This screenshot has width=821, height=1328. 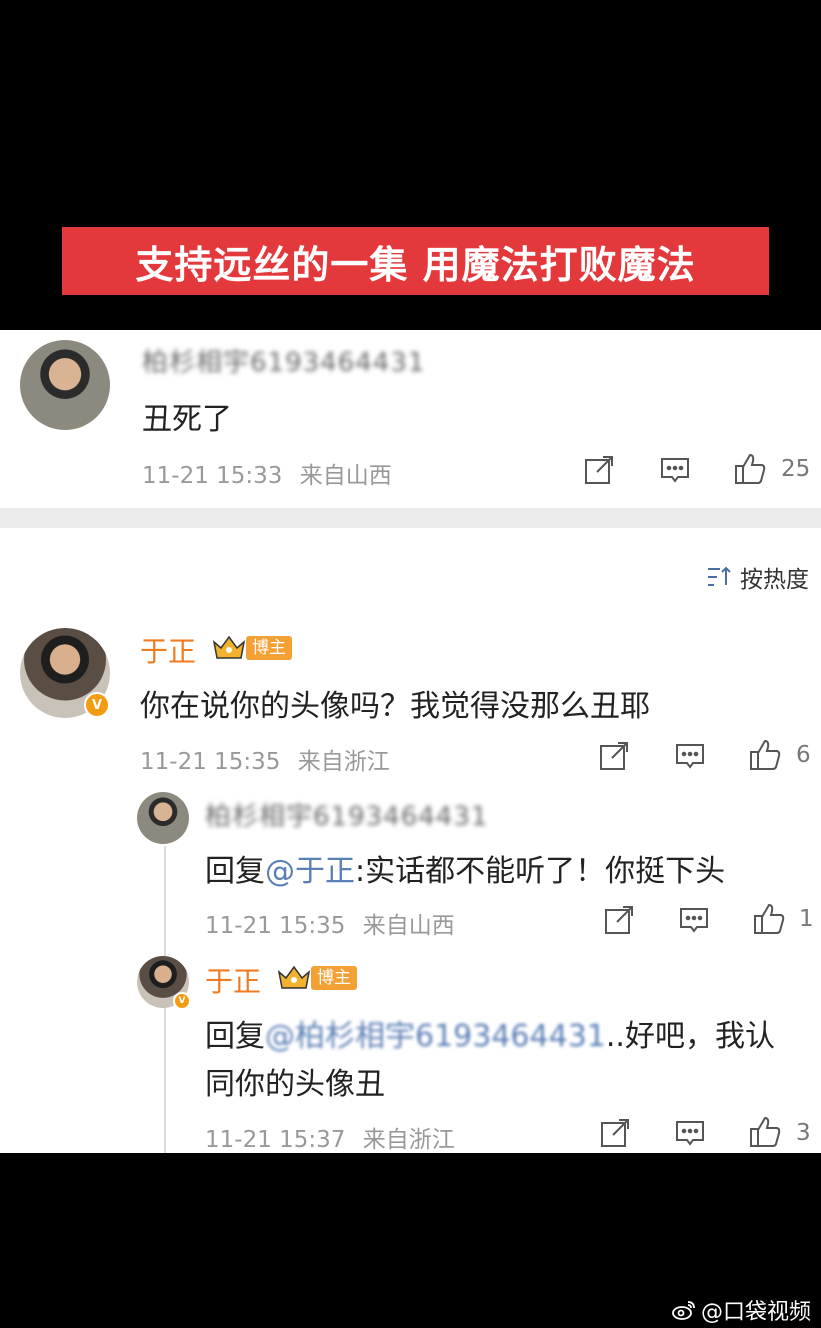 What do you see at coordinates (345, 476) in the screenshot?
I see `comment-location: 来自山西` at bounding box center [345, 476].